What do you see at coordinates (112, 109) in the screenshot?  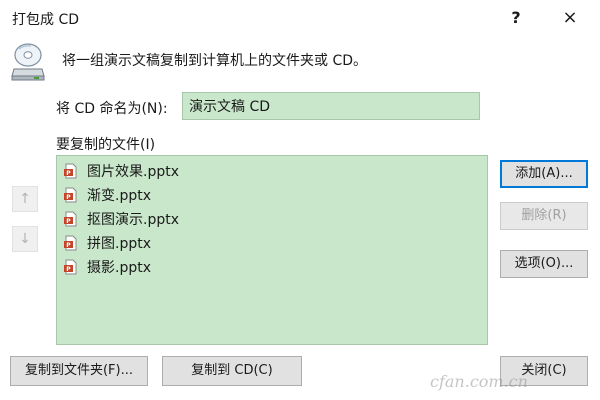 I see `cd-name-label: 将 CD 命名为(N):` at bounding box center [112, 109].